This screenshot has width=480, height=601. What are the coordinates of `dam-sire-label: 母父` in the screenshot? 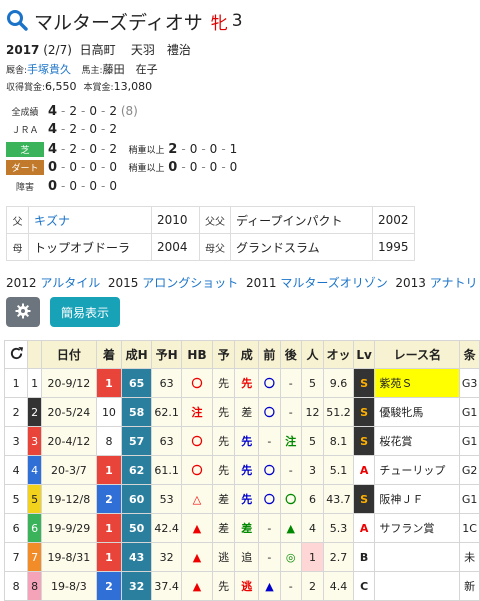 It's located at (215, 247).